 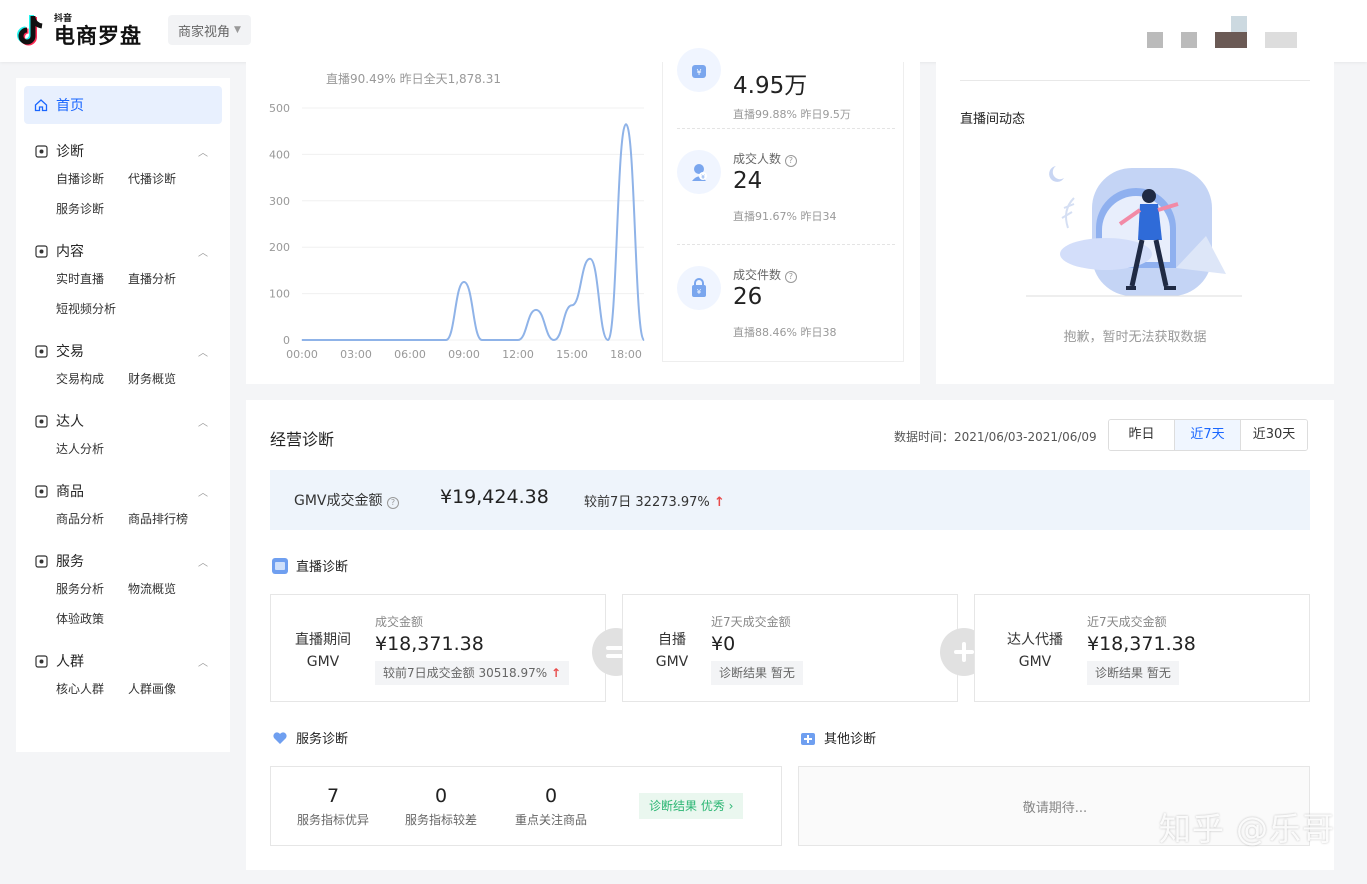 I want to click on service-stat: 7 服务指标优异, so click(x=332, y=806).